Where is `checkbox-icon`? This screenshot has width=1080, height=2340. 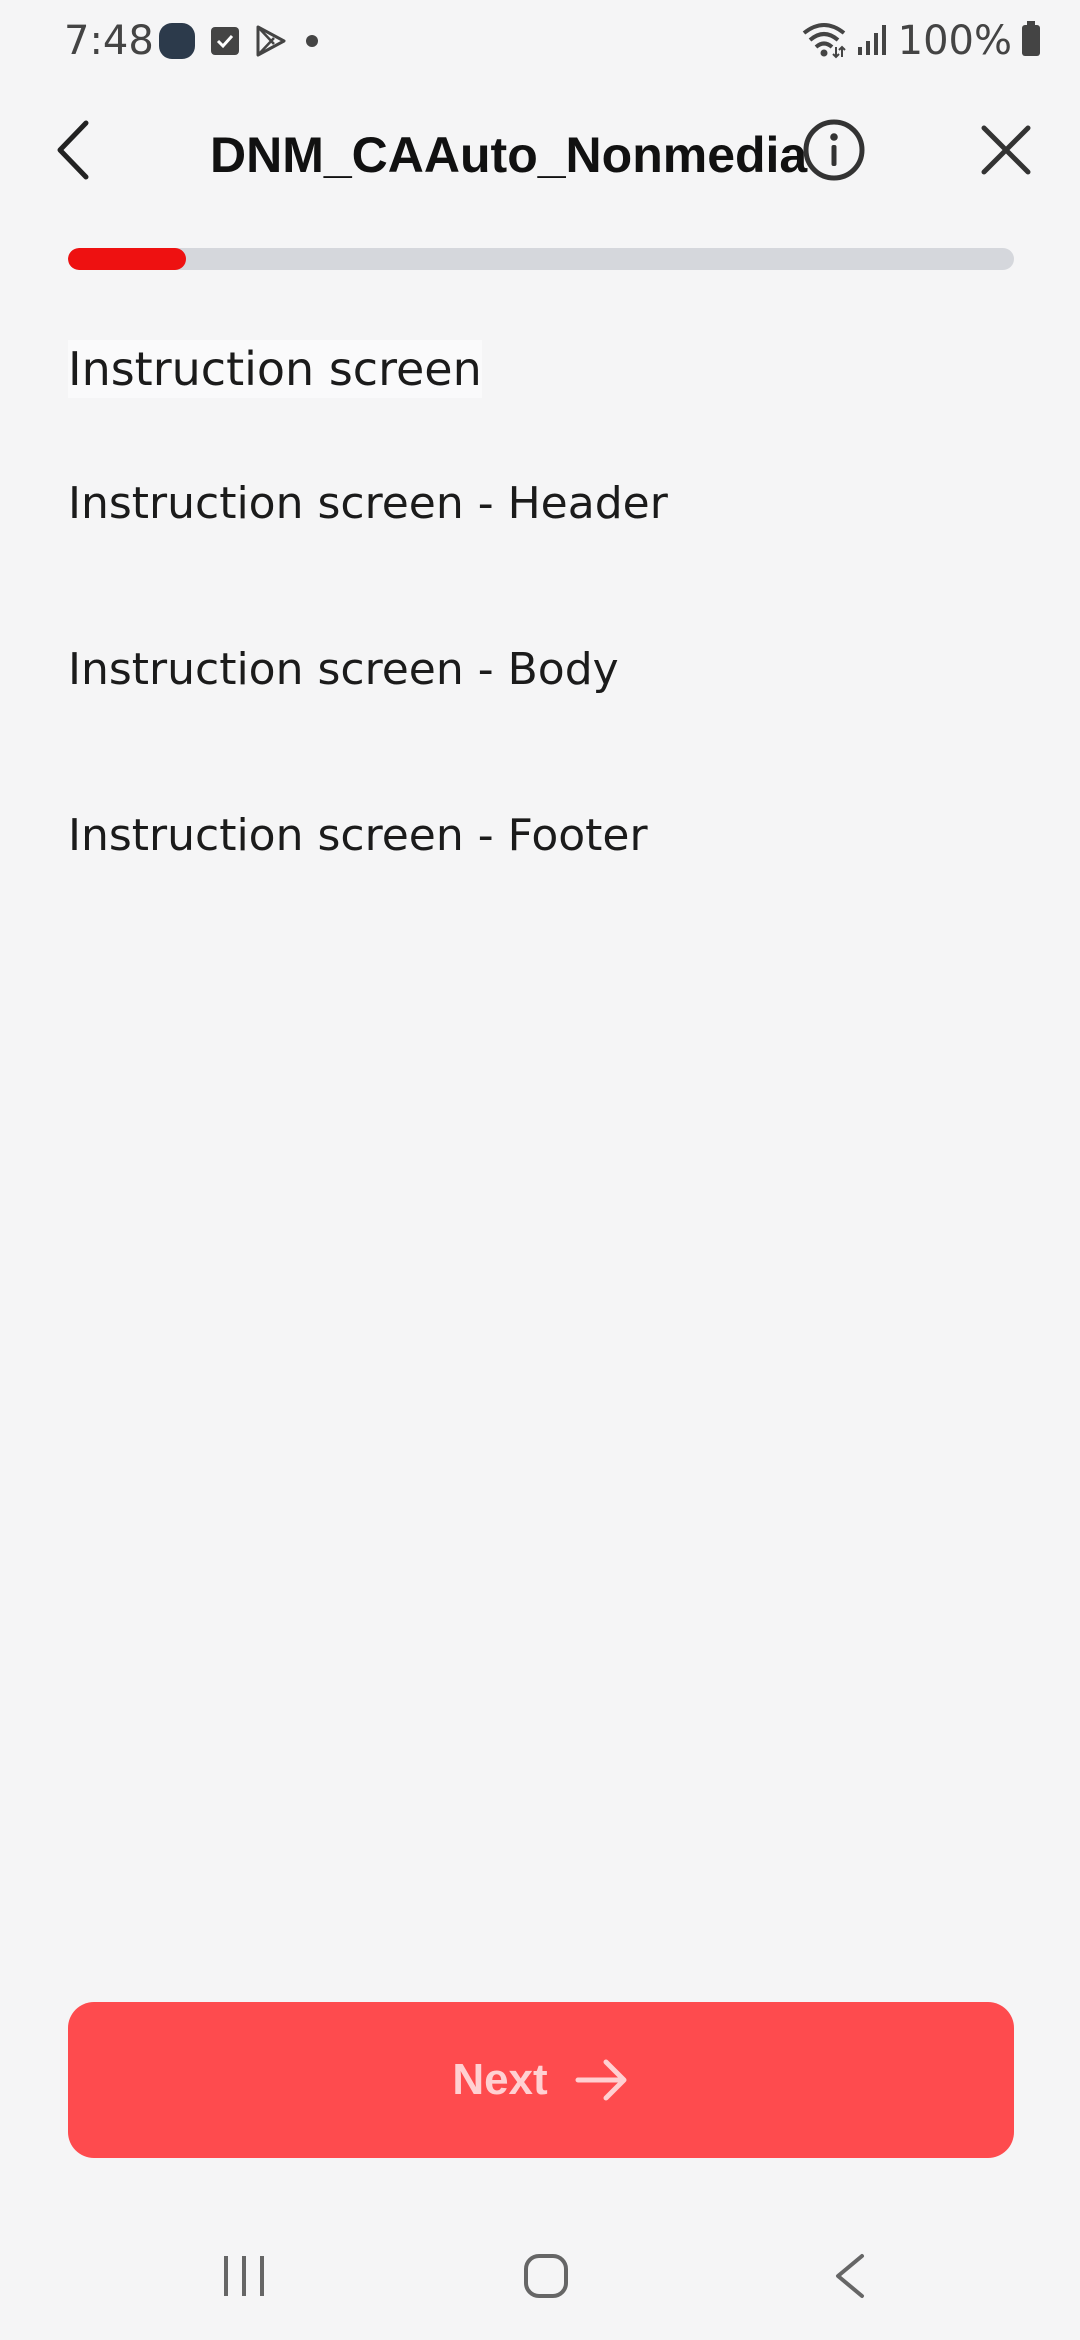 checkbox-icon is located at coordinates (225, 43).